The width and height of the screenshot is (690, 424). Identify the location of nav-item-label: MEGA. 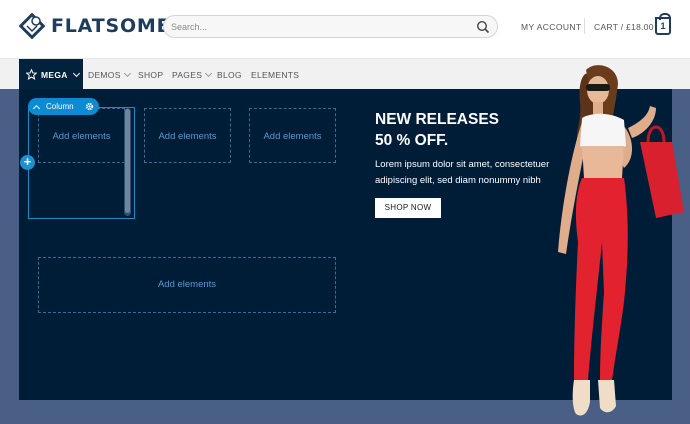
(54, 74).